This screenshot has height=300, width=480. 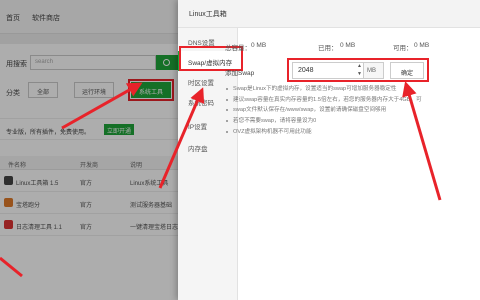 What do you see at coordinates (422, 45) in the screenshot?
I see `free-value: 0 MB` at bounding box center [422, 45].